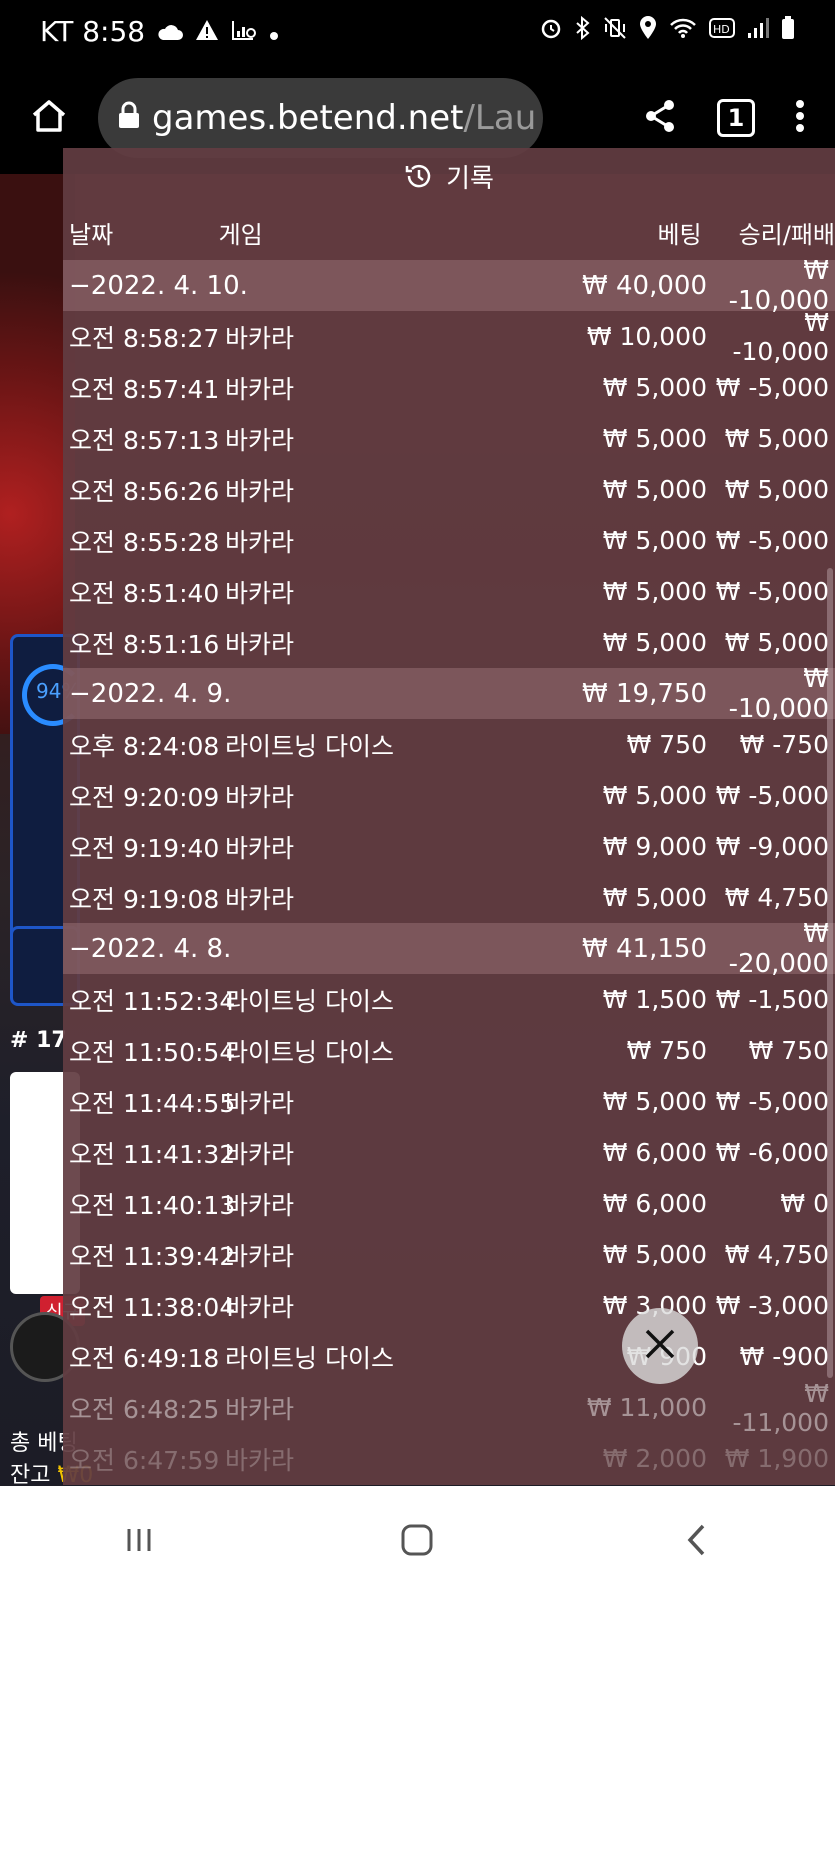  What do you see at coordinates (91, 234) in the screenshot?
I see `column-date: 날짜` at bounding box center [91, 234].